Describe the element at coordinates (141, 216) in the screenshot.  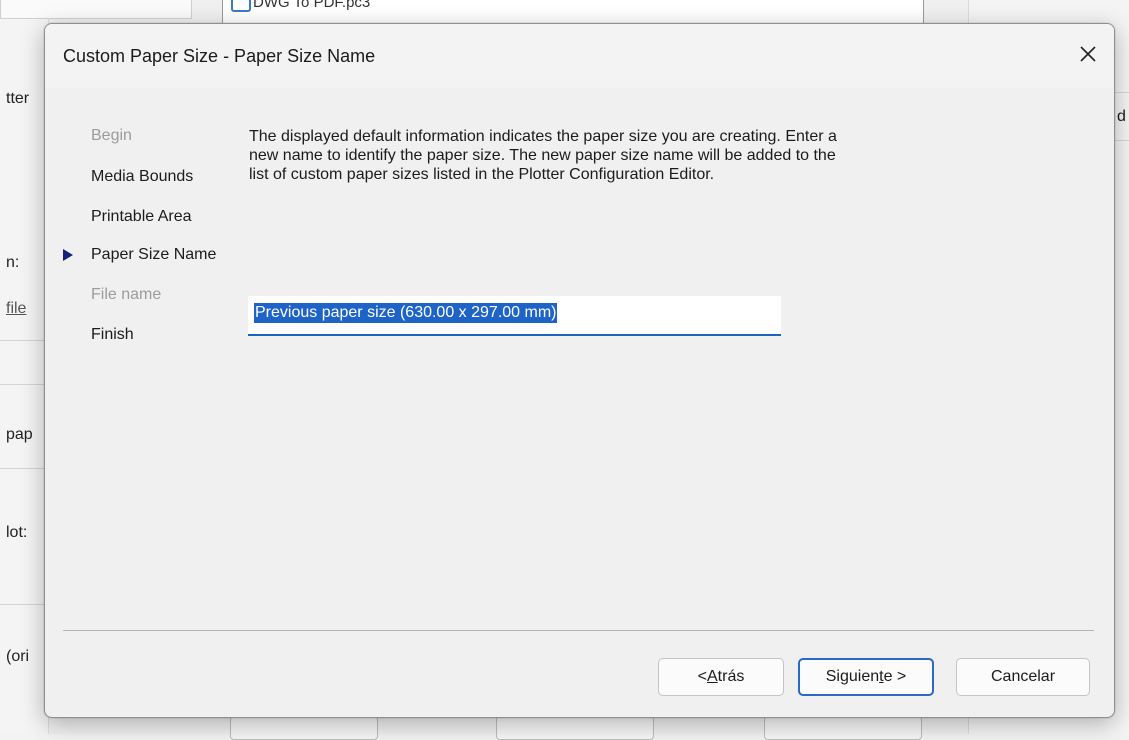
I see `step-printable-area: Printable Area` at that location.